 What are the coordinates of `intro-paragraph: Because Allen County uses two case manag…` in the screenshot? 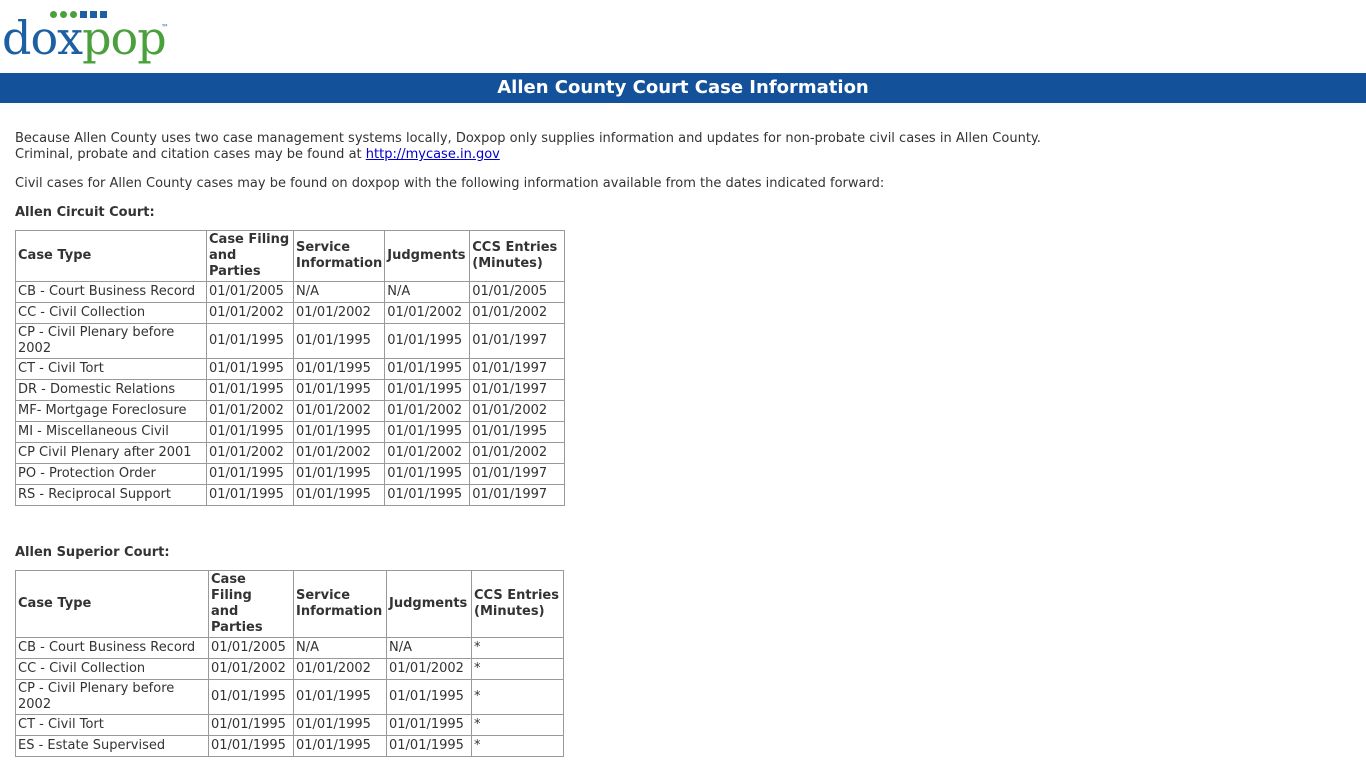 It's located at (690, 147).